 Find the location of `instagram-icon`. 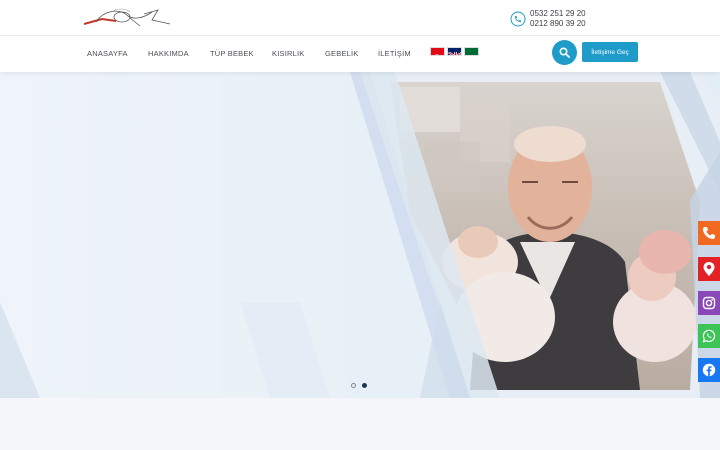

instagram-icon is located at coordinates (709, 303).